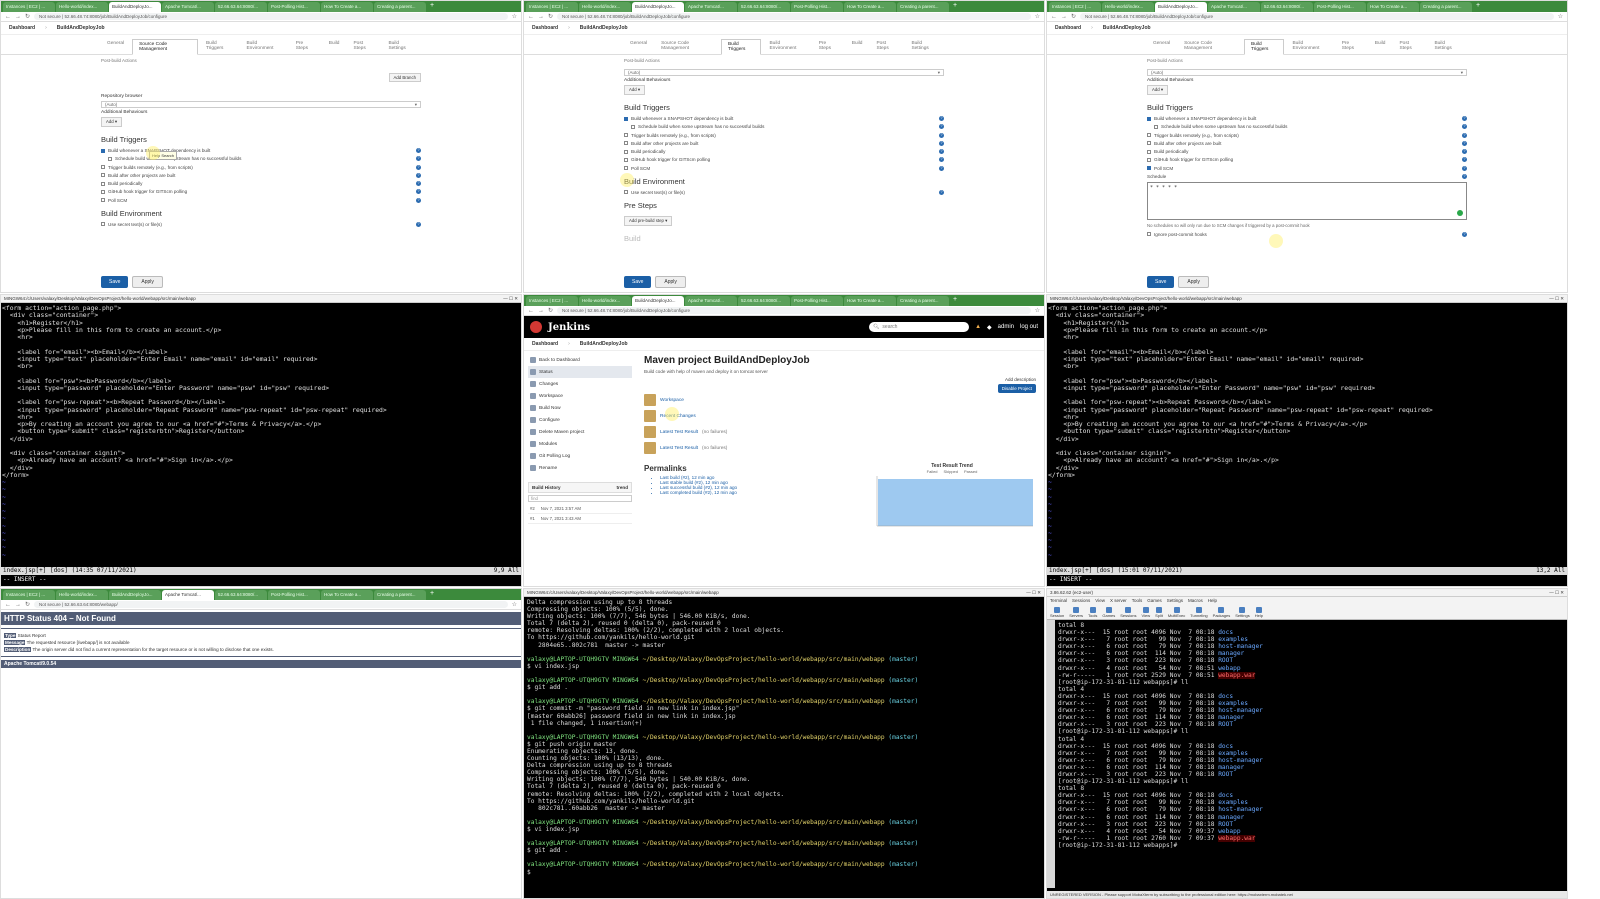 The width and height of the screenshot is (1600, 899). I want to click on repo-browser-select: (Auto) ▾, so click(784, 72).